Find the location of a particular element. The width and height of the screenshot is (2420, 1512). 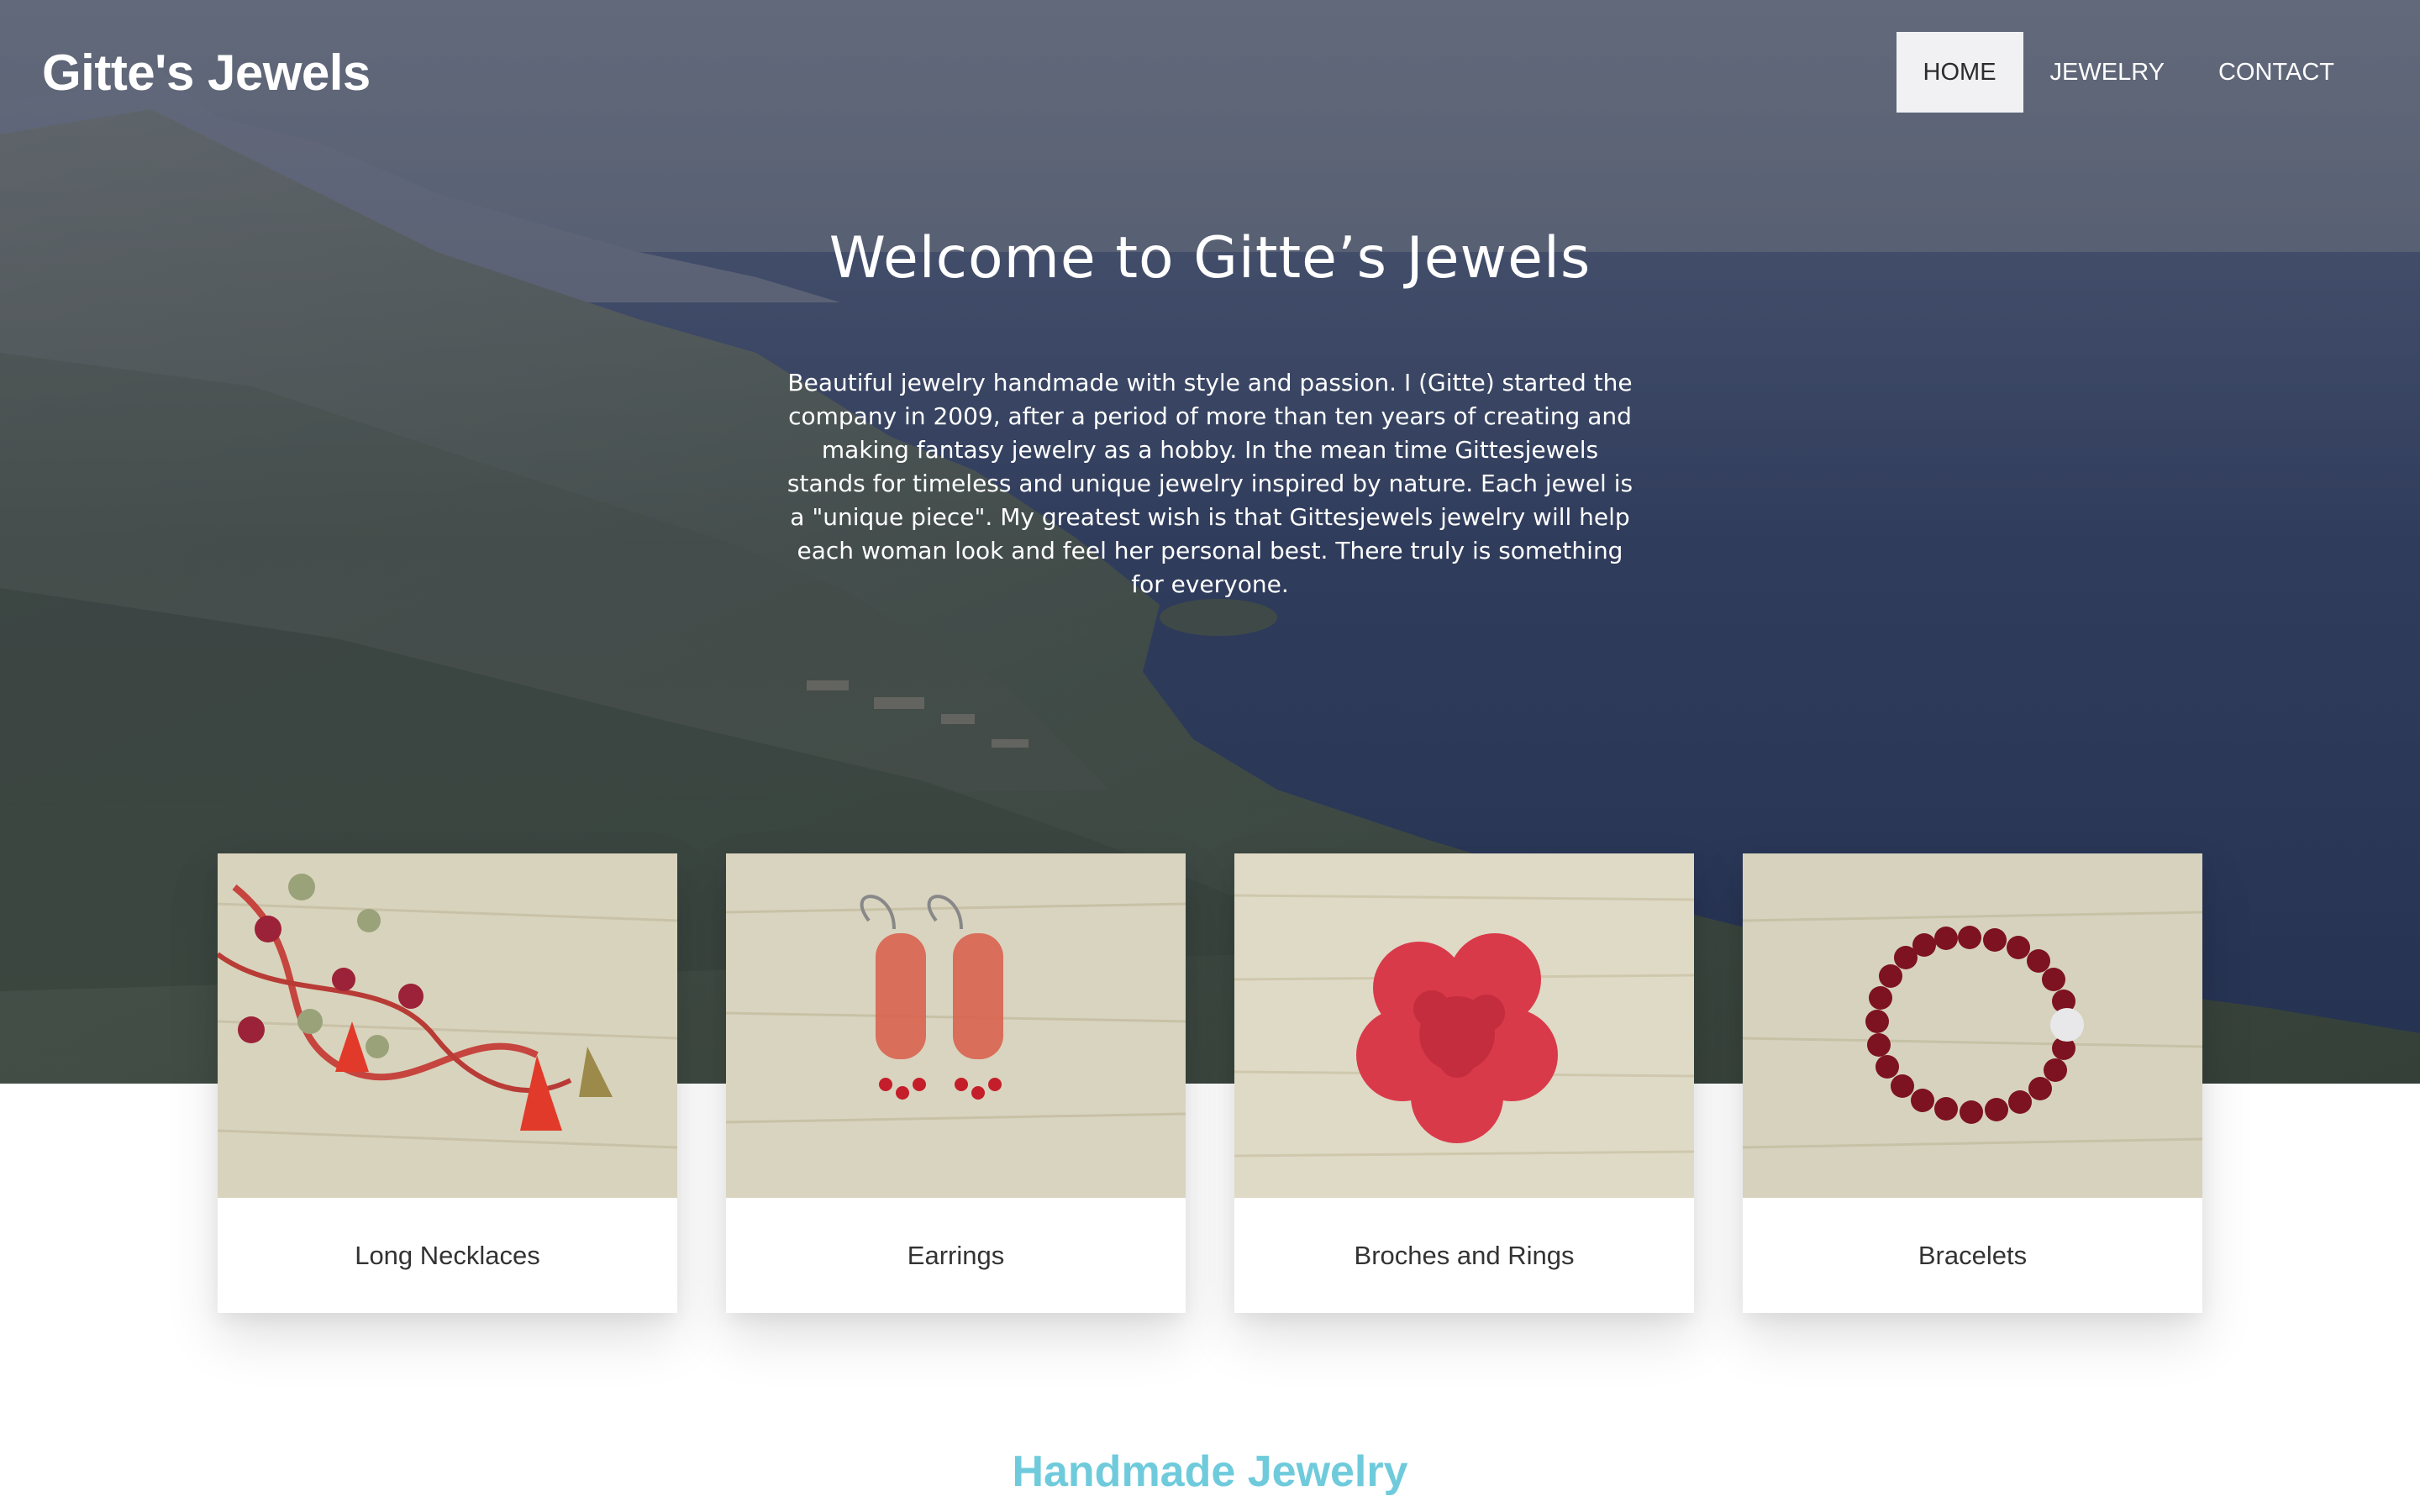

earrings-image is located at coordinates (956, 1025).